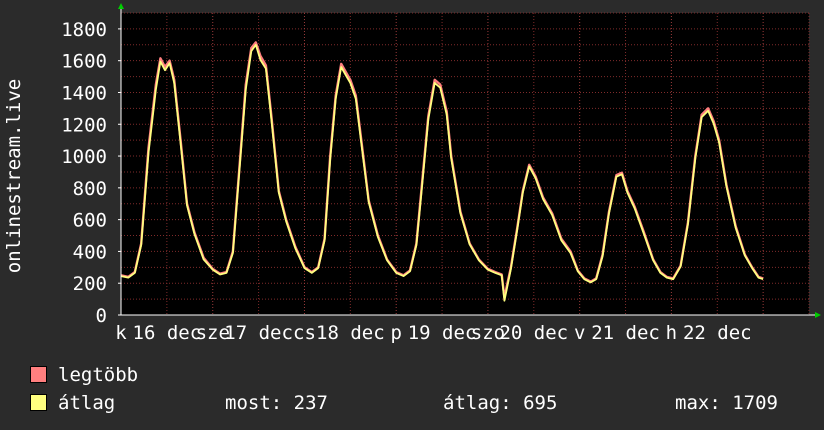 The width and height of the screenshot is (824, 430). I want to click on x-tick-label: p, so click(395, 333).